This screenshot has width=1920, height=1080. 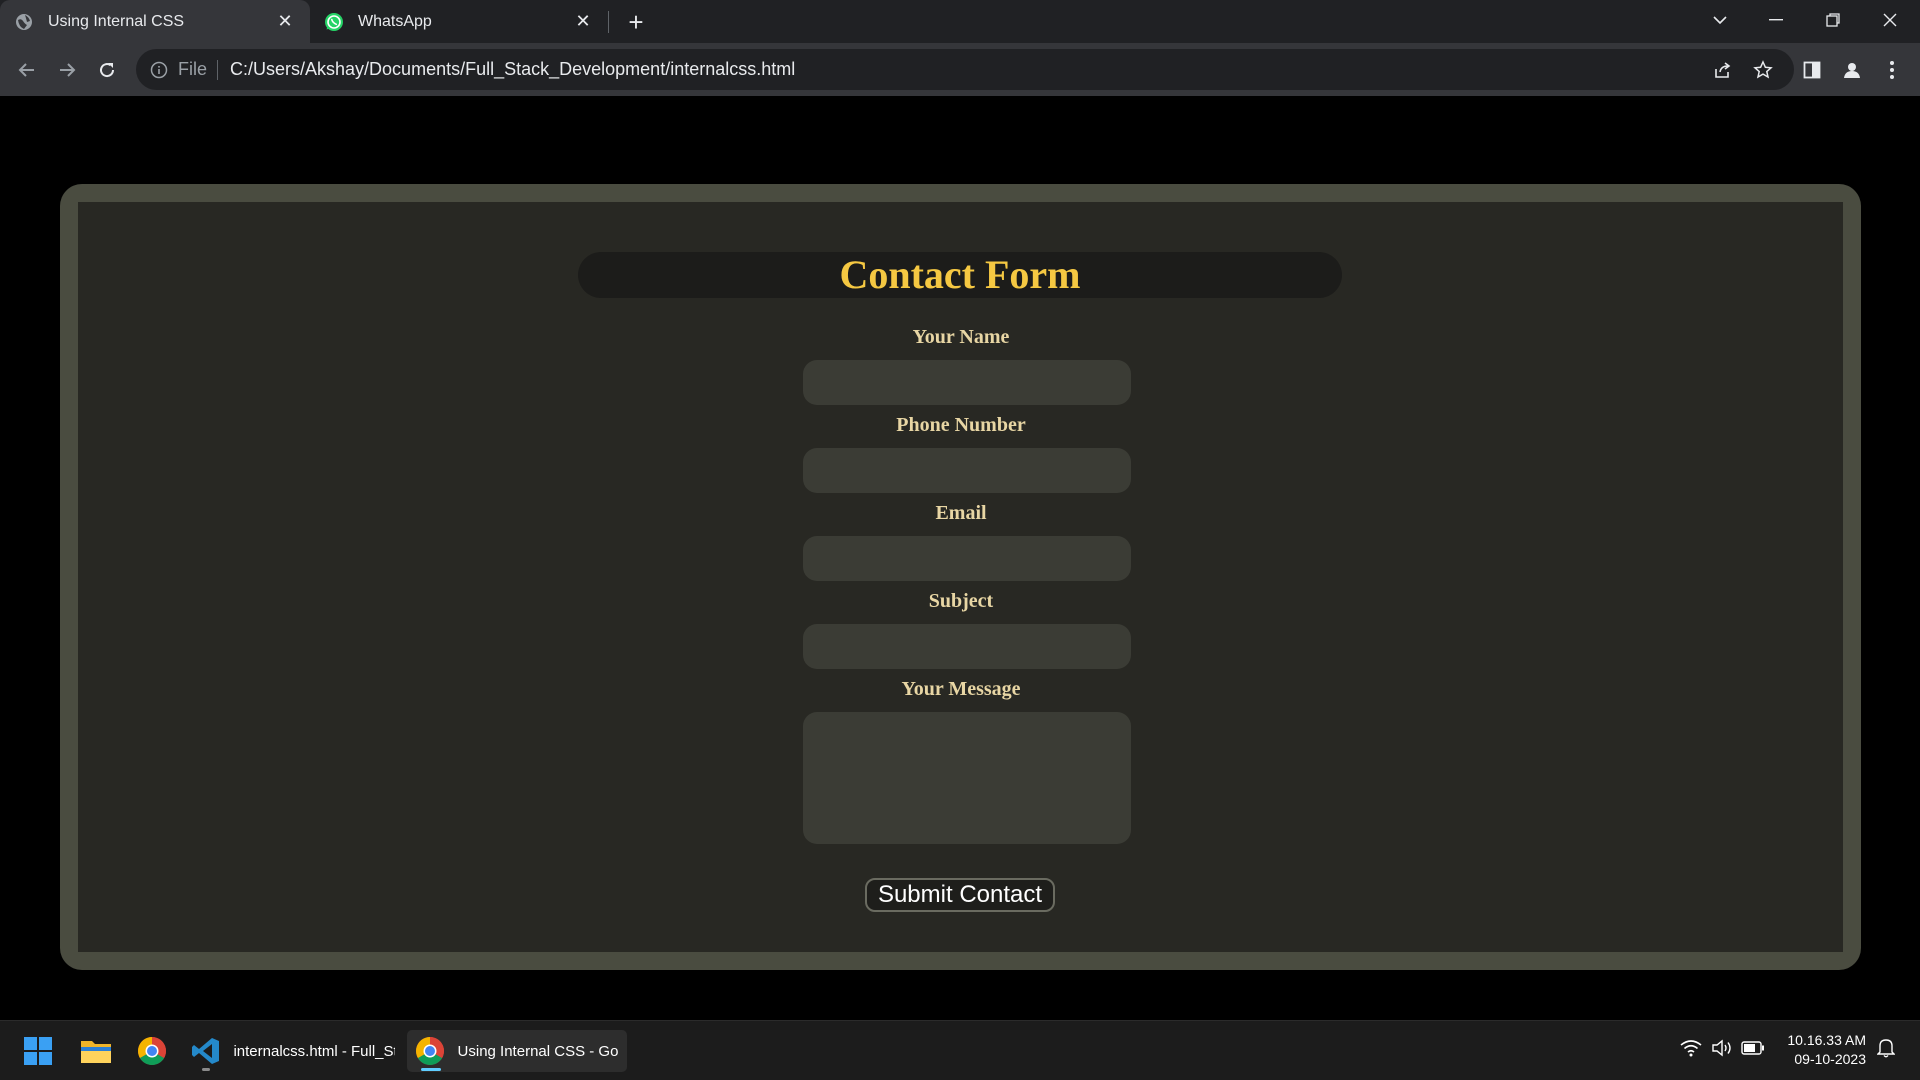 I want to click on taskbar-app-label: Using Internal CSS - Goo, so click(x=538, y=1051).